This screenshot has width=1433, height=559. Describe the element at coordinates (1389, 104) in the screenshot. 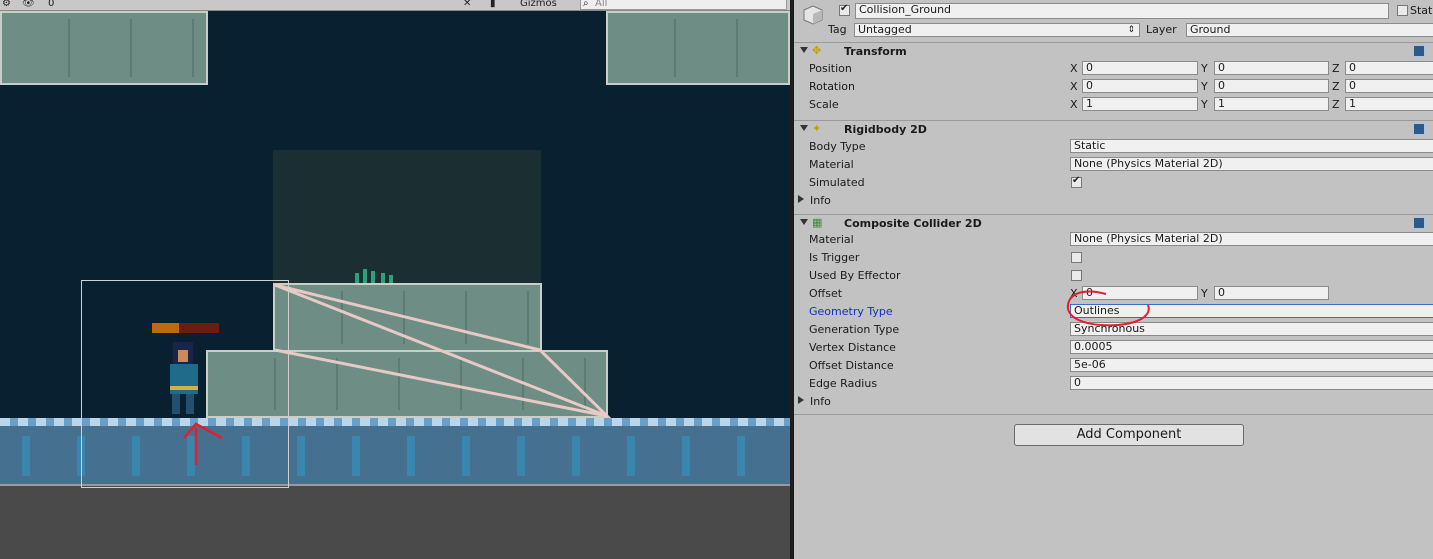

I see `scale-z-field: 1` at that location.